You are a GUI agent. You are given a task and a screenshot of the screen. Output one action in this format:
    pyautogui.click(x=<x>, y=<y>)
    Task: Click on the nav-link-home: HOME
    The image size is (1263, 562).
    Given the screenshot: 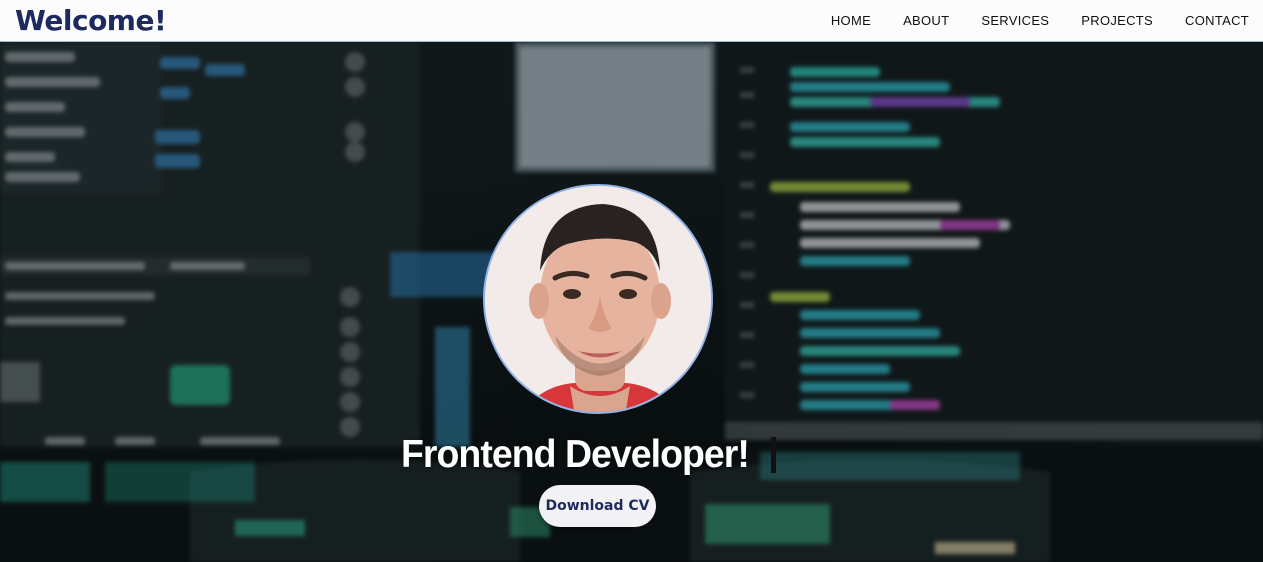 What is the action you would take?
    pyautogui.click(x=851, y=20)
    